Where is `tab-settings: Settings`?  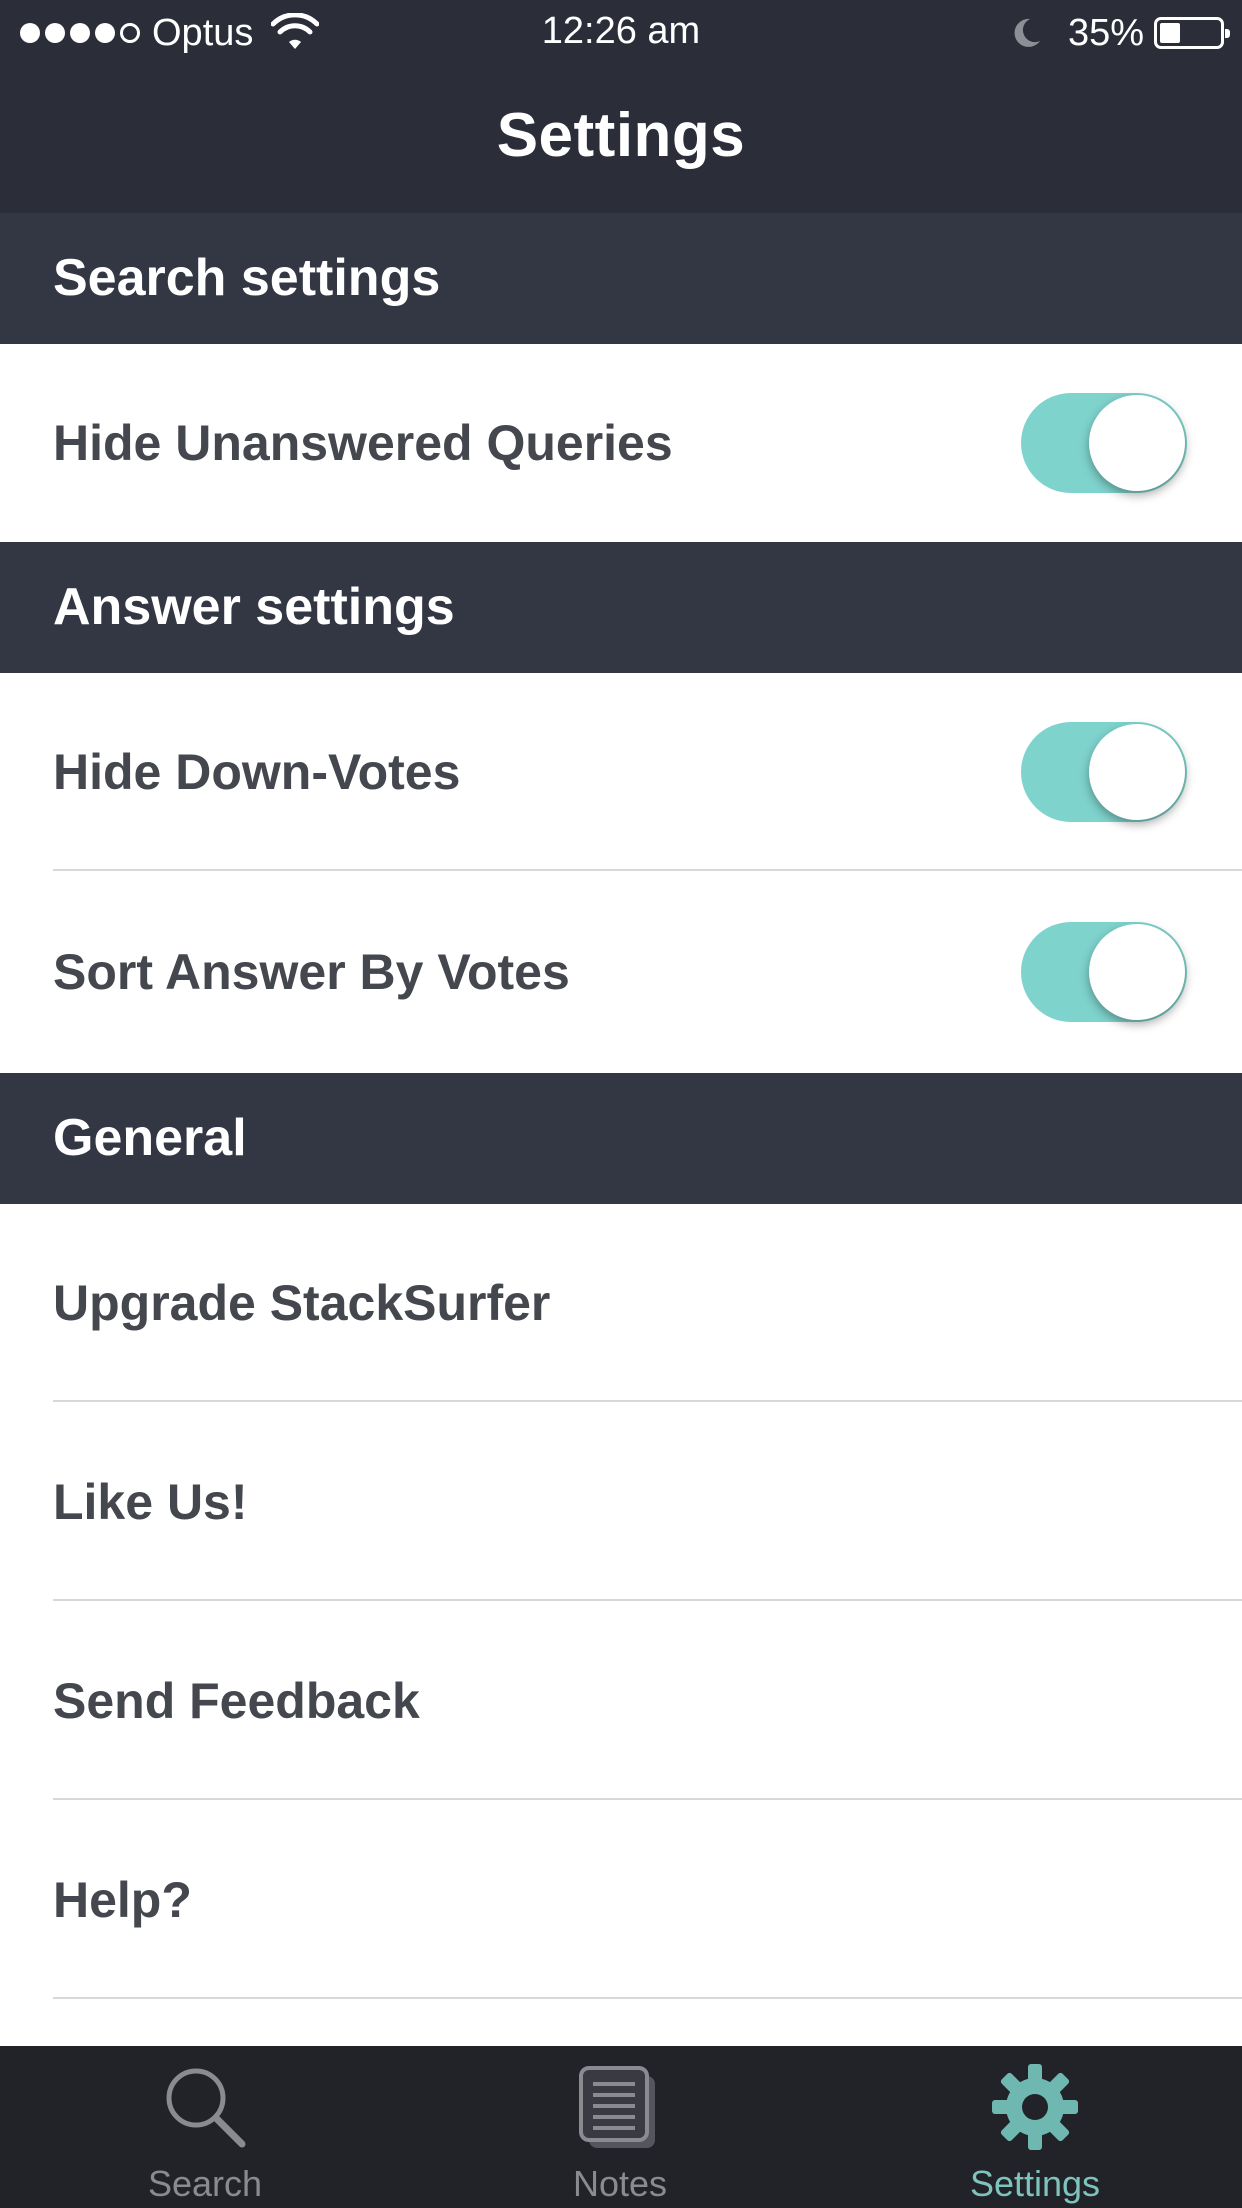 tab-settings: Settings is located at coordinates (1035, 2127).